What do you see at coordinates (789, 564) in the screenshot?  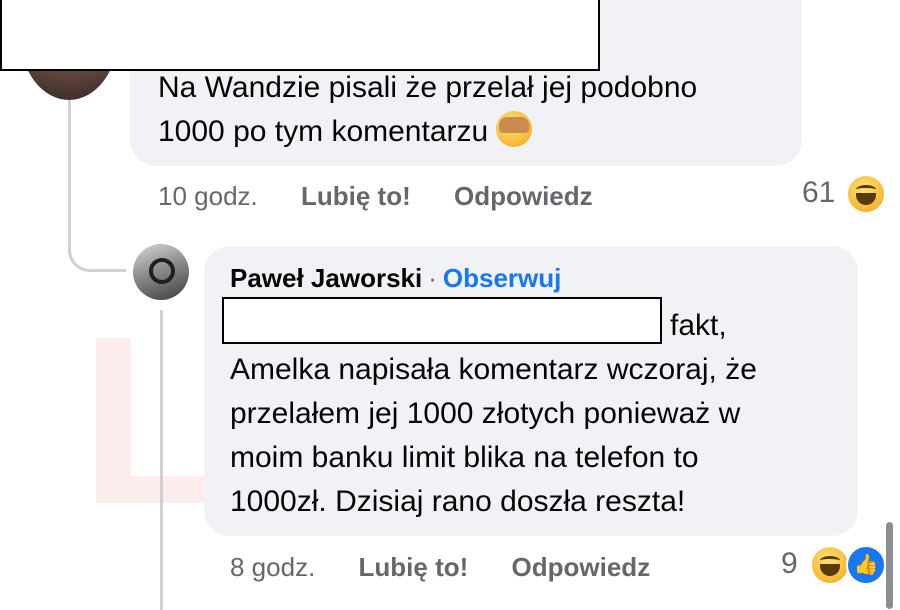 I see `reaction-count: 9` at bounding box center [789, 564].